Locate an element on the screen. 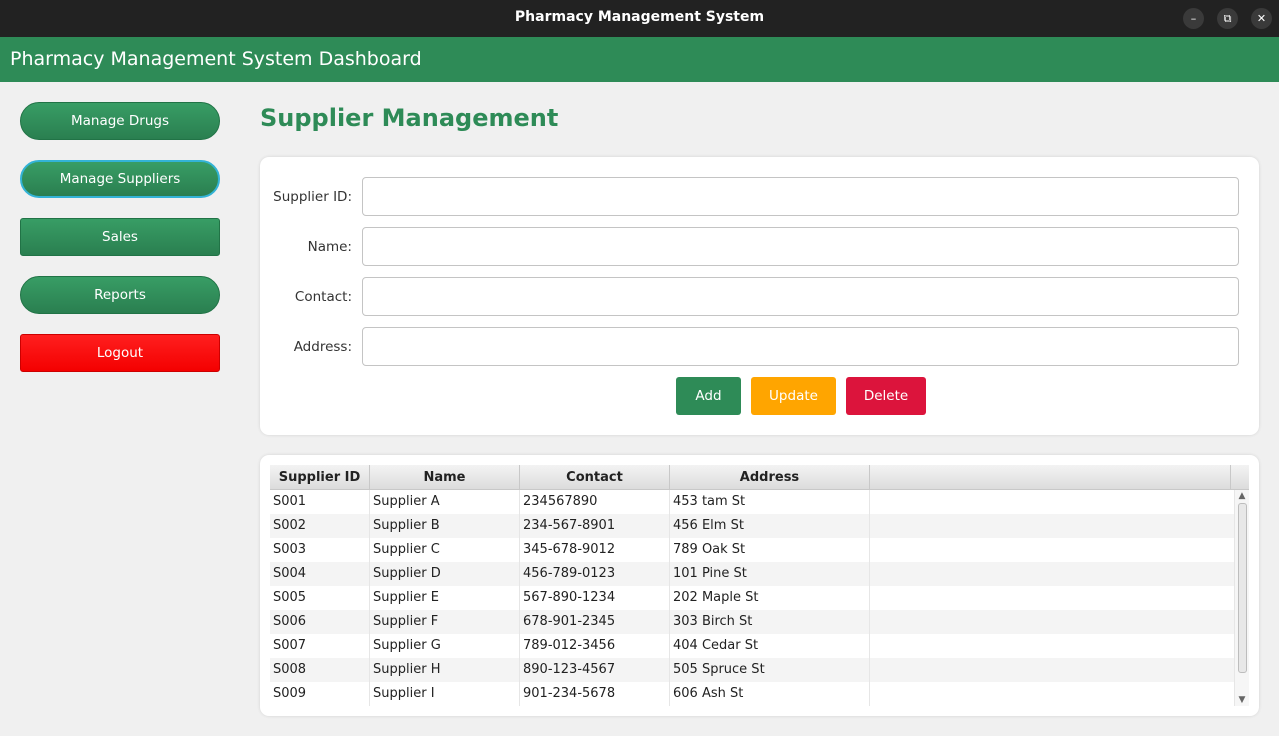  cell-name: Supplier I is located at coordinates (445, 694).